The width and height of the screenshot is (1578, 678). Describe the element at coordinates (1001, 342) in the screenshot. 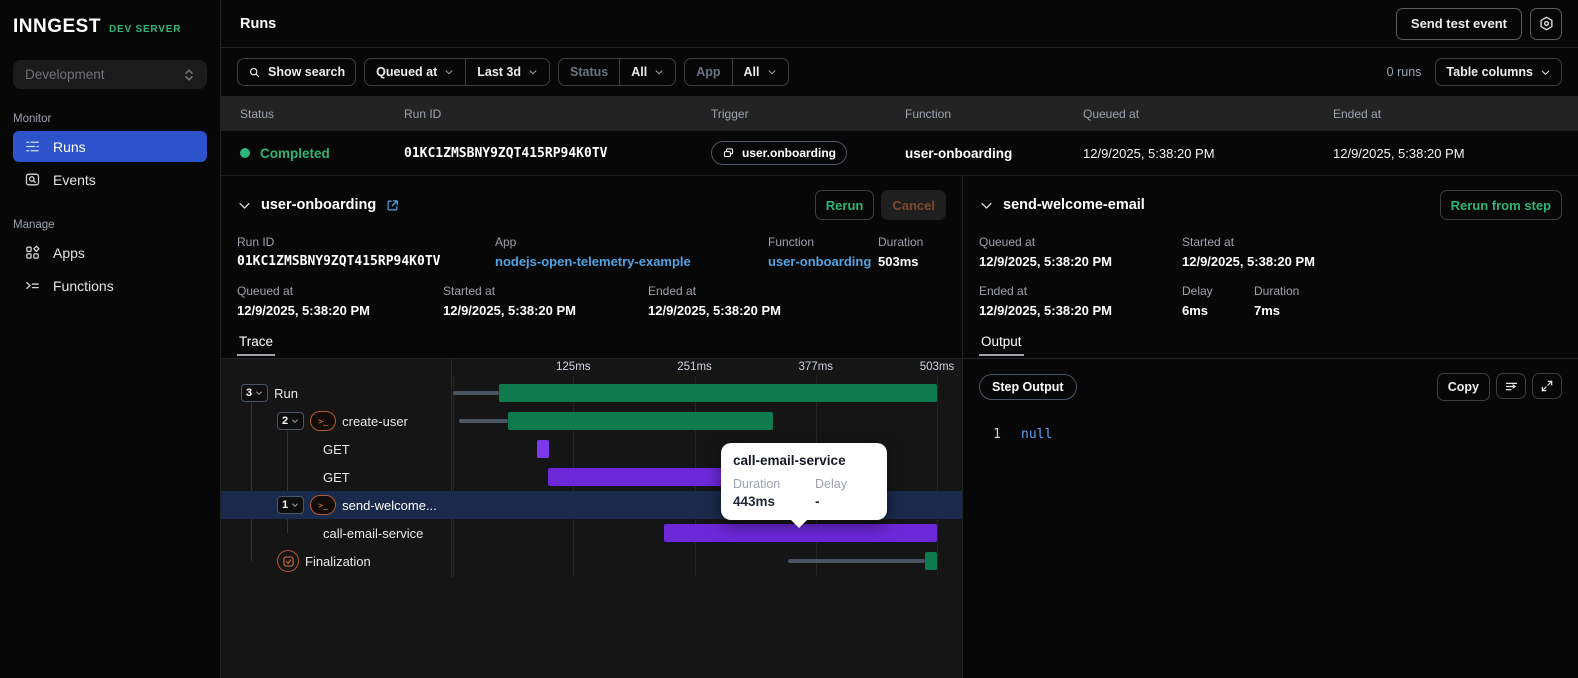

I see `tab-output: Output` at that location.